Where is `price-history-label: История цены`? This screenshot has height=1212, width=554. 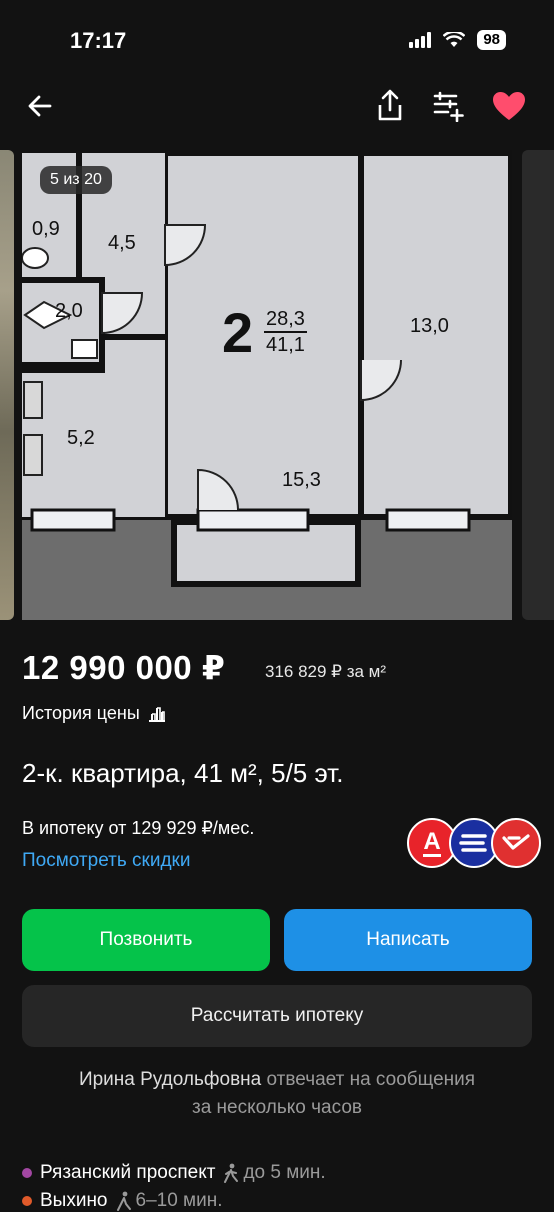
price-history-label: История цены is located at coordinates (81, 713).